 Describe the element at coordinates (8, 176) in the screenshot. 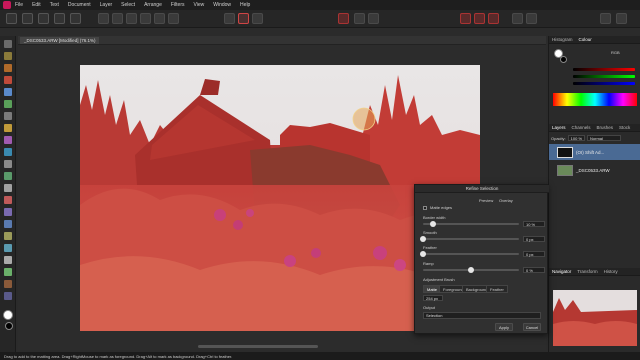

I see `dodge-tool-icon` at that location.